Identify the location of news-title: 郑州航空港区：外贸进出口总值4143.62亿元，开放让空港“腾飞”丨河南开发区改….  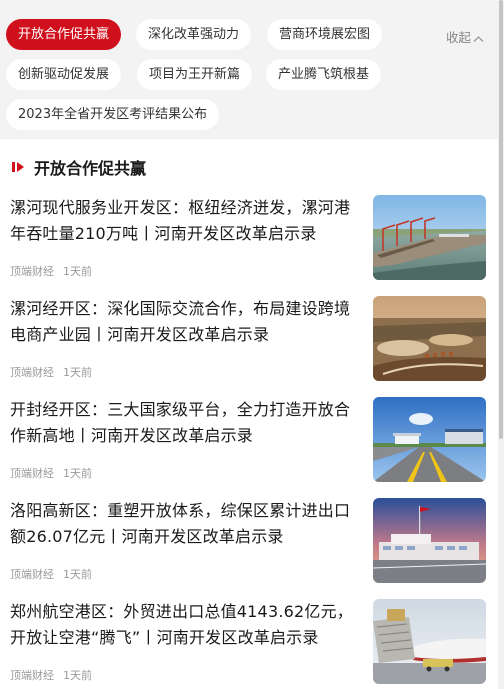
(181, 624).